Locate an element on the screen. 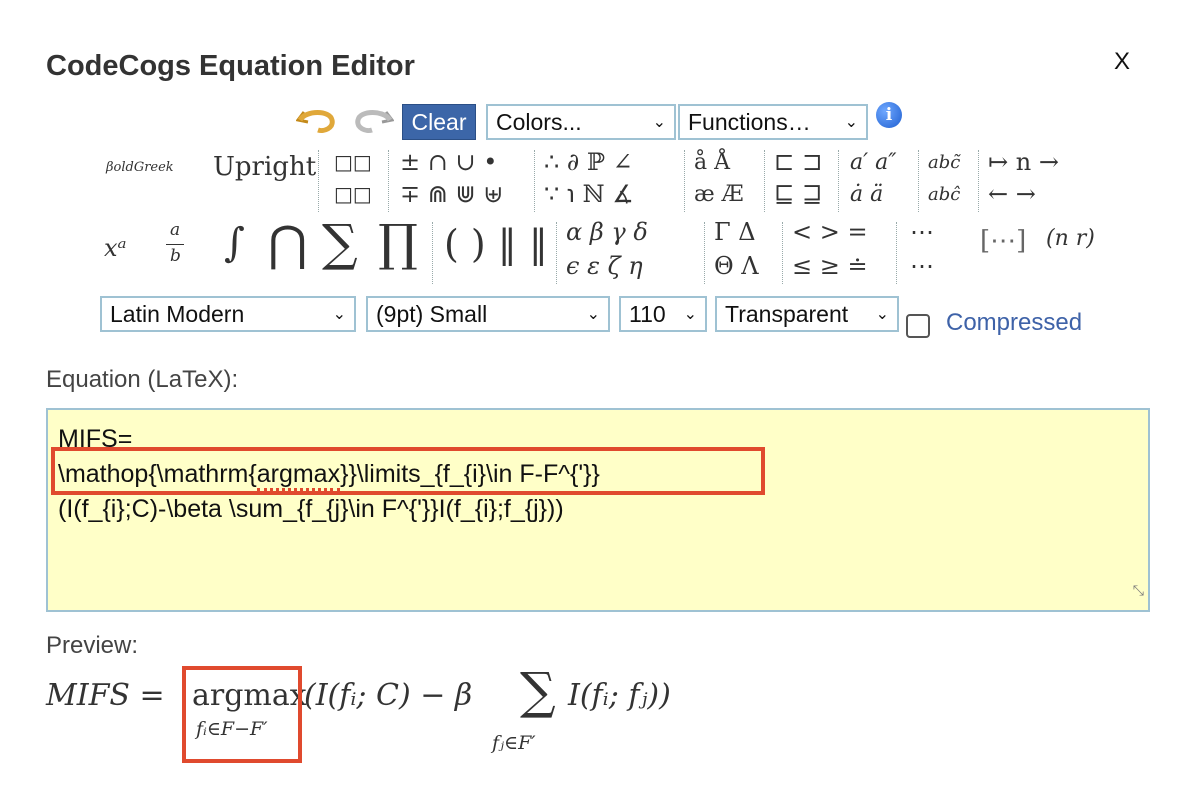  equation-label: Equation (LaTeX): is located at coordinates (142, 379).